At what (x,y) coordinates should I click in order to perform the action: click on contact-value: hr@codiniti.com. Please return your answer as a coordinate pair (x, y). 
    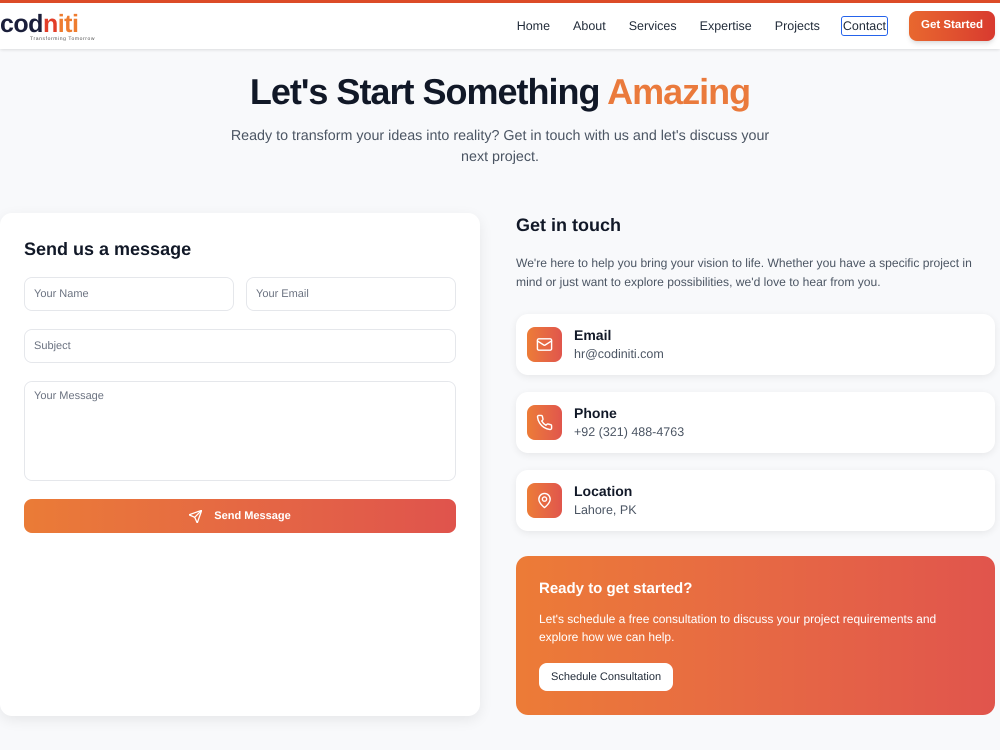
    Looking at the image, I should click on (619, 354).